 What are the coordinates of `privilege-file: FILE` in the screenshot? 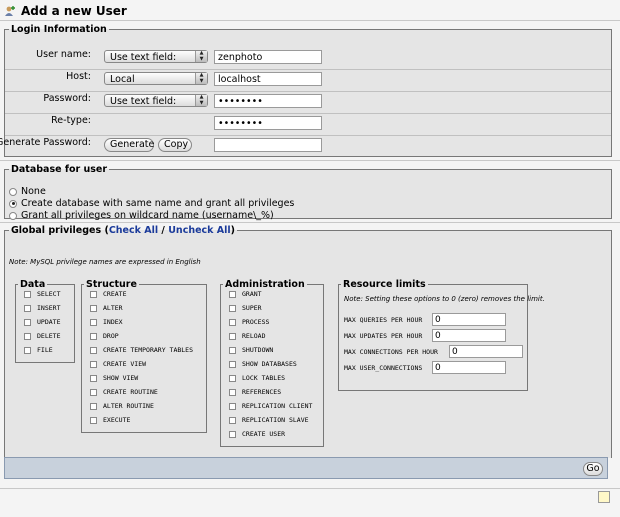 It's located at (38, 350).